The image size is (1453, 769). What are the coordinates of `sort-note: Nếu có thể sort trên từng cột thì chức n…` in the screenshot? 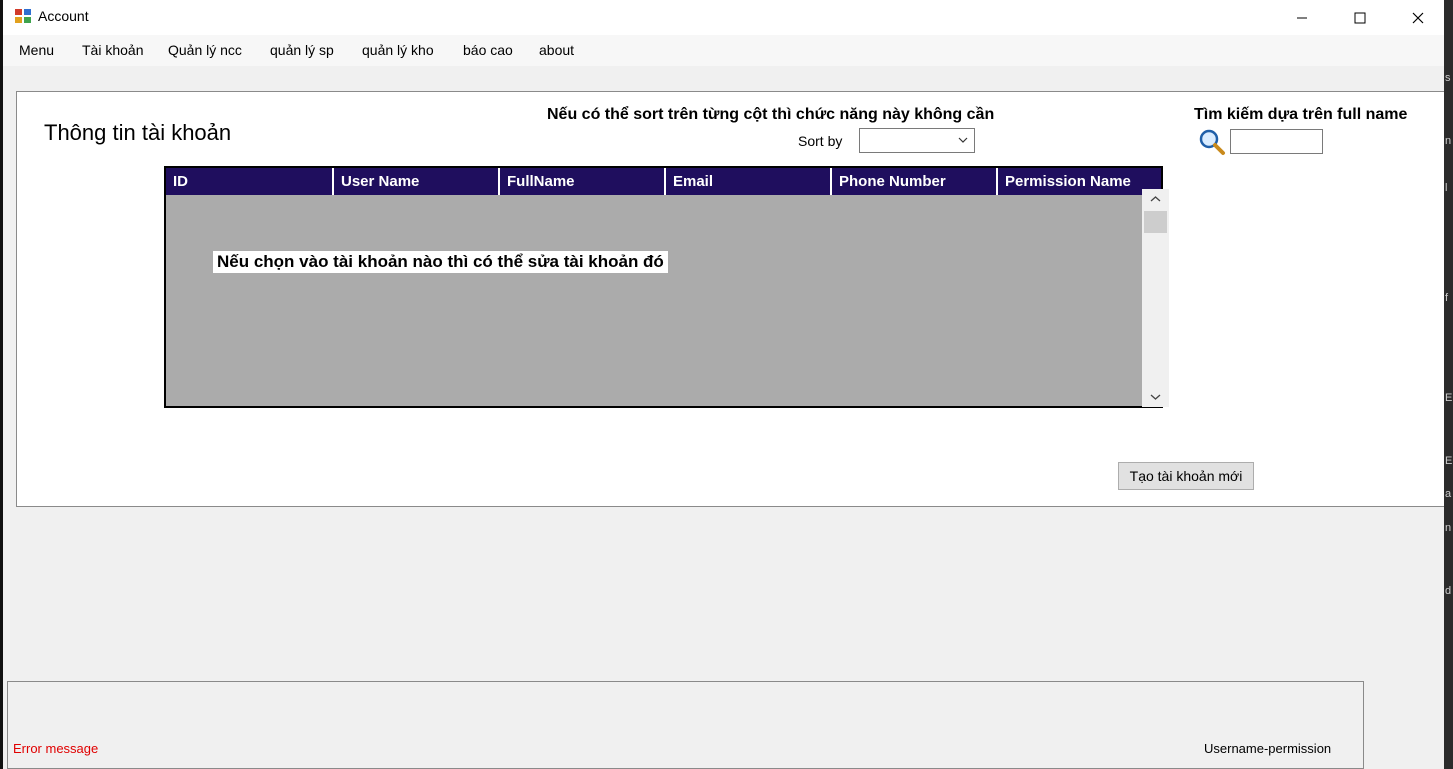 It's located at (771, 114).